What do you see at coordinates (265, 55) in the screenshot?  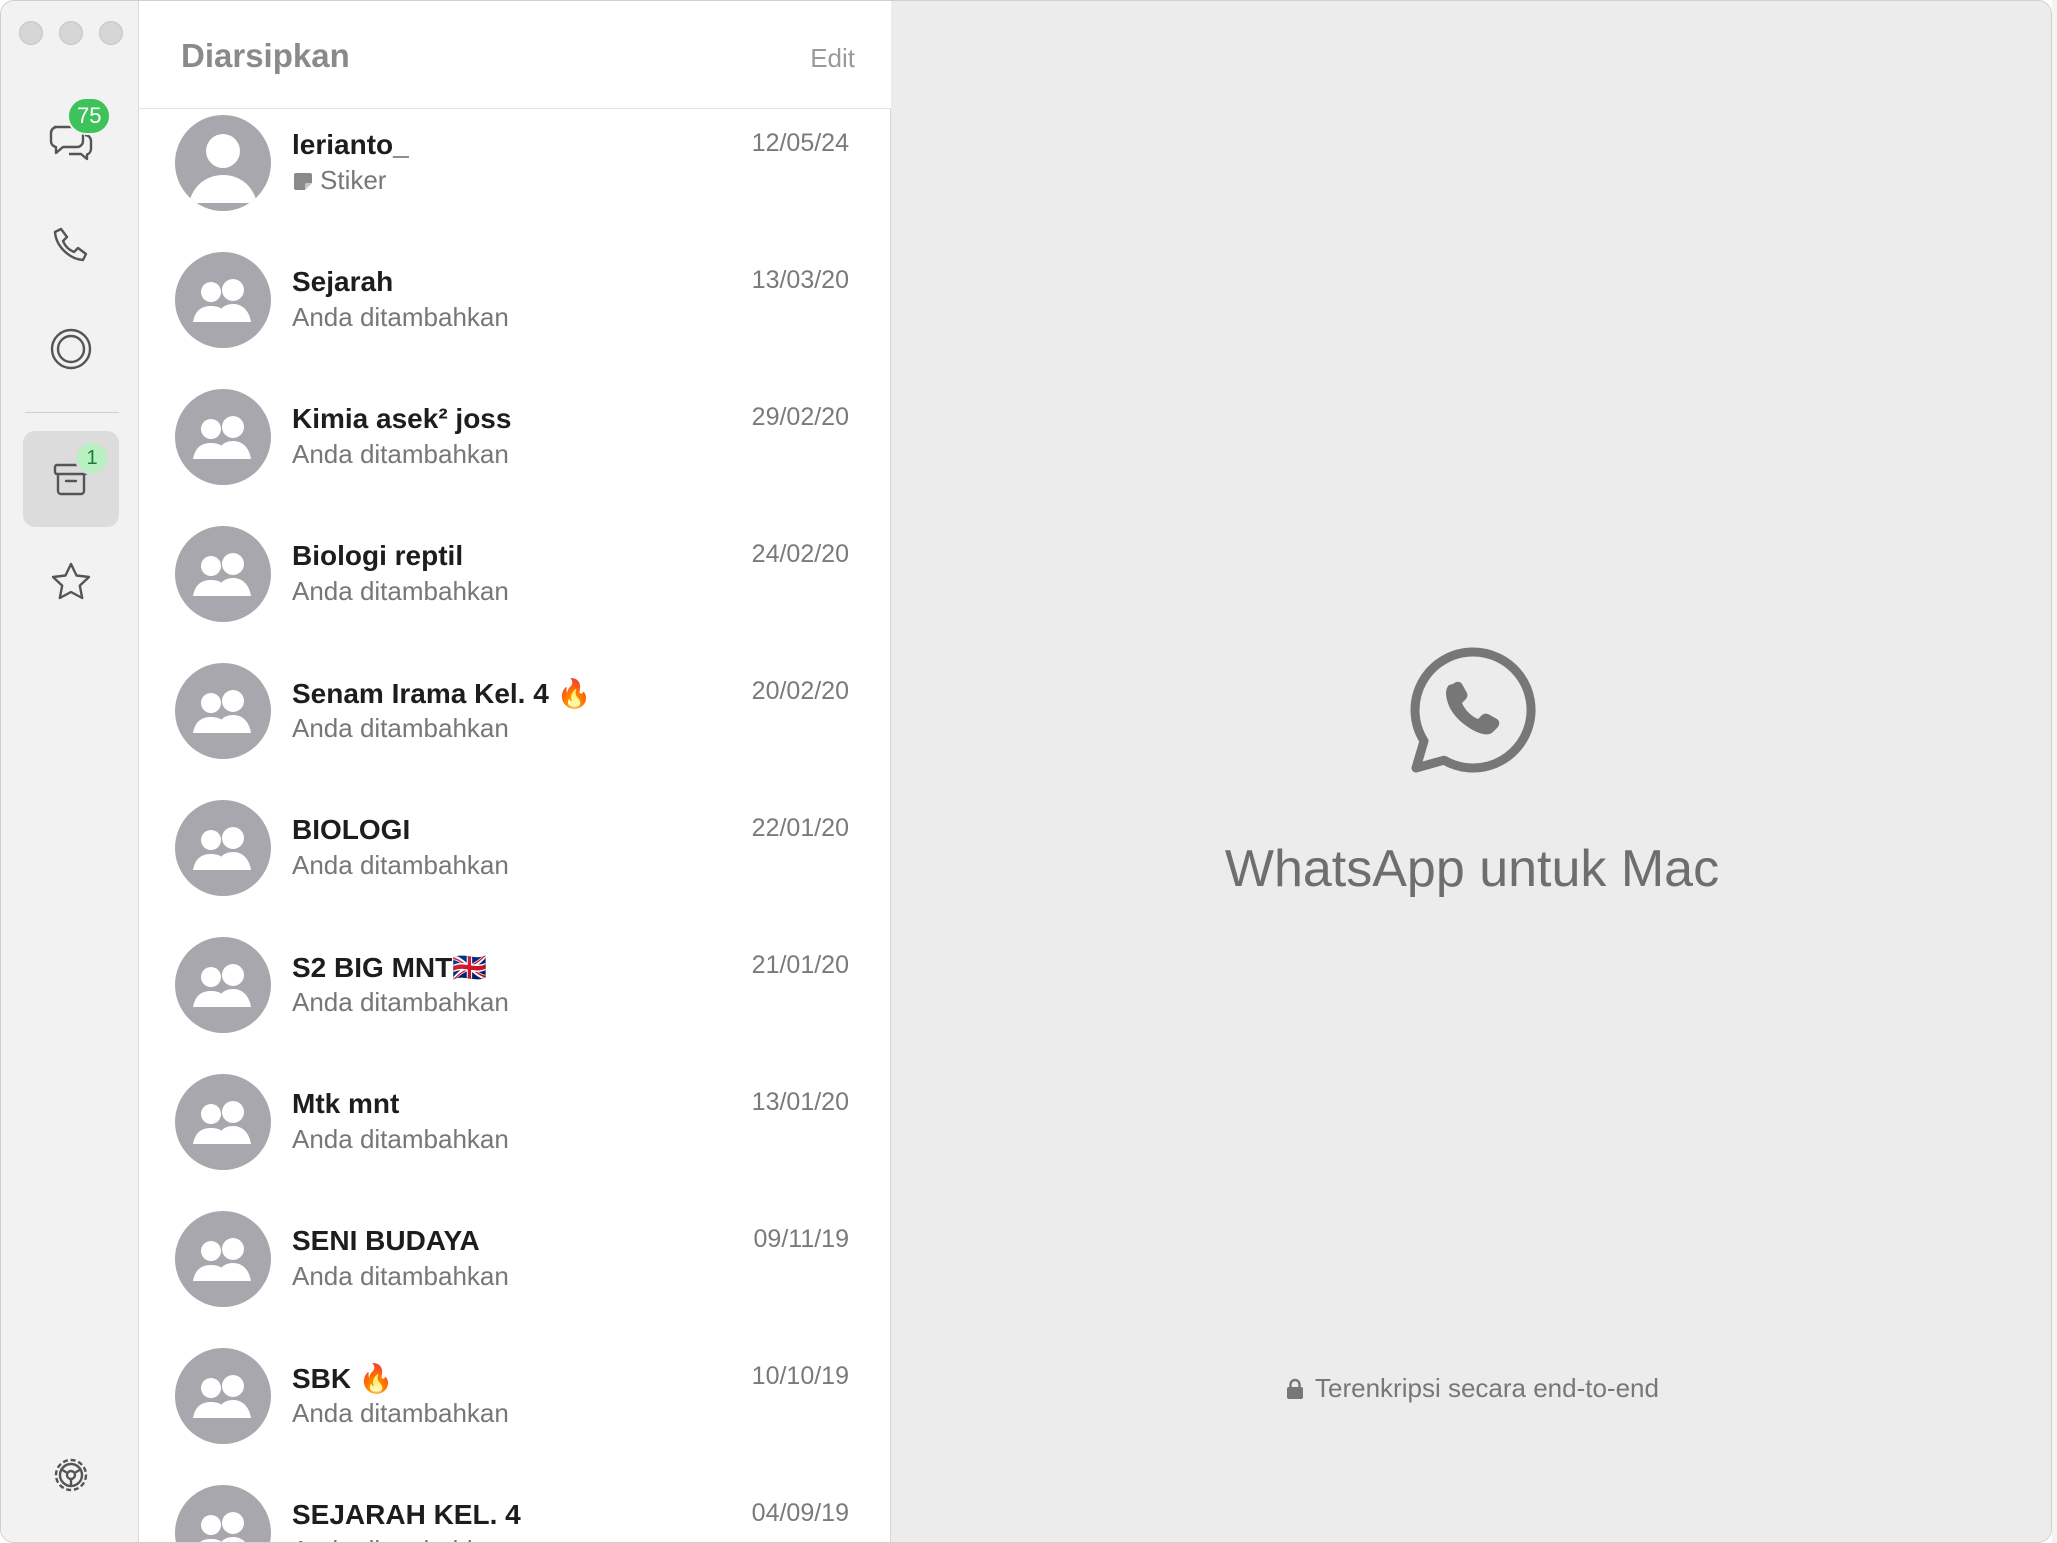 I see `page-title: Diarsipkan` at bounding box center [265, 55].